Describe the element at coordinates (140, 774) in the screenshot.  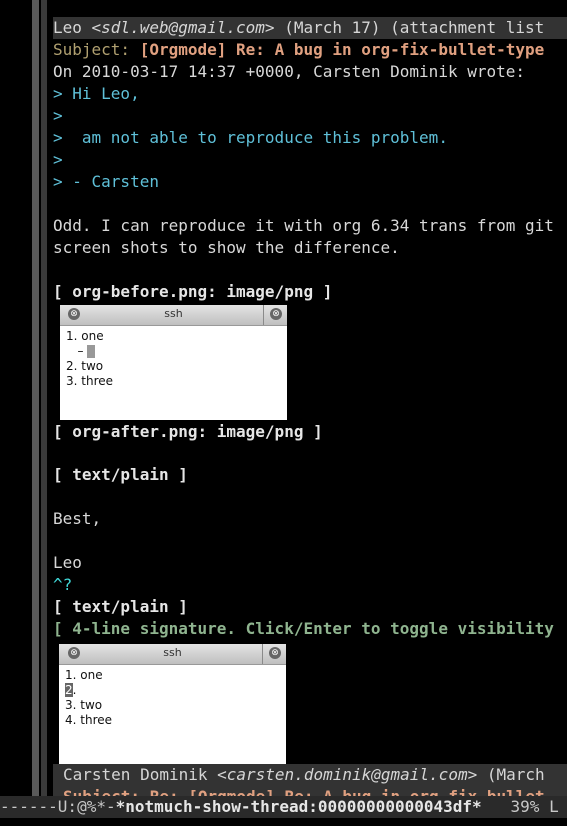
I see `sender-name: Carsten Dominik` at that location.